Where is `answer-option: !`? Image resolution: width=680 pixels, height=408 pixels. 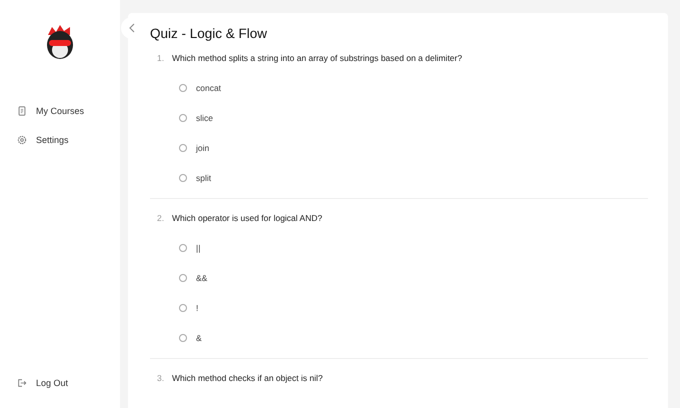 answer-option: ! is located at coordinates (188, 308).